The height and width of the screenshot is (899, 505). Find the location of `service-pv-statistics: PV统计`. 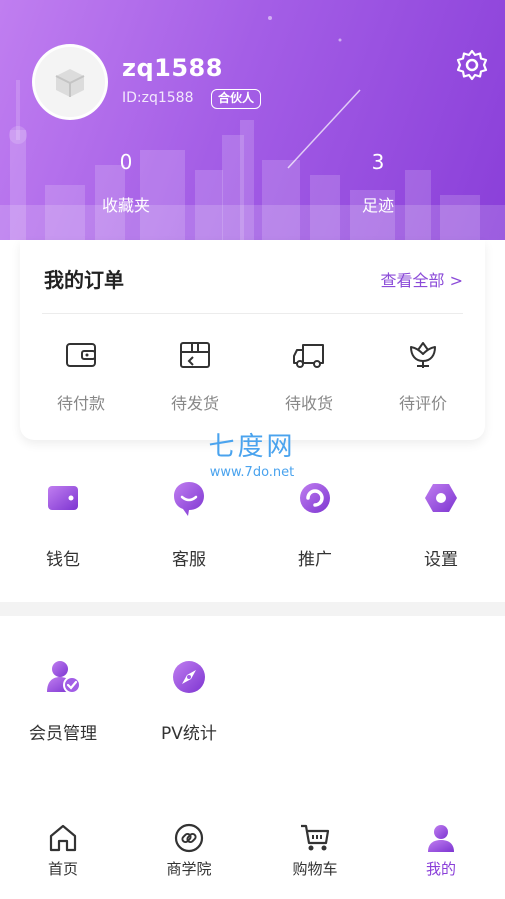

service-pv-statistics: PV统计 is located at coordinates (189, 700).